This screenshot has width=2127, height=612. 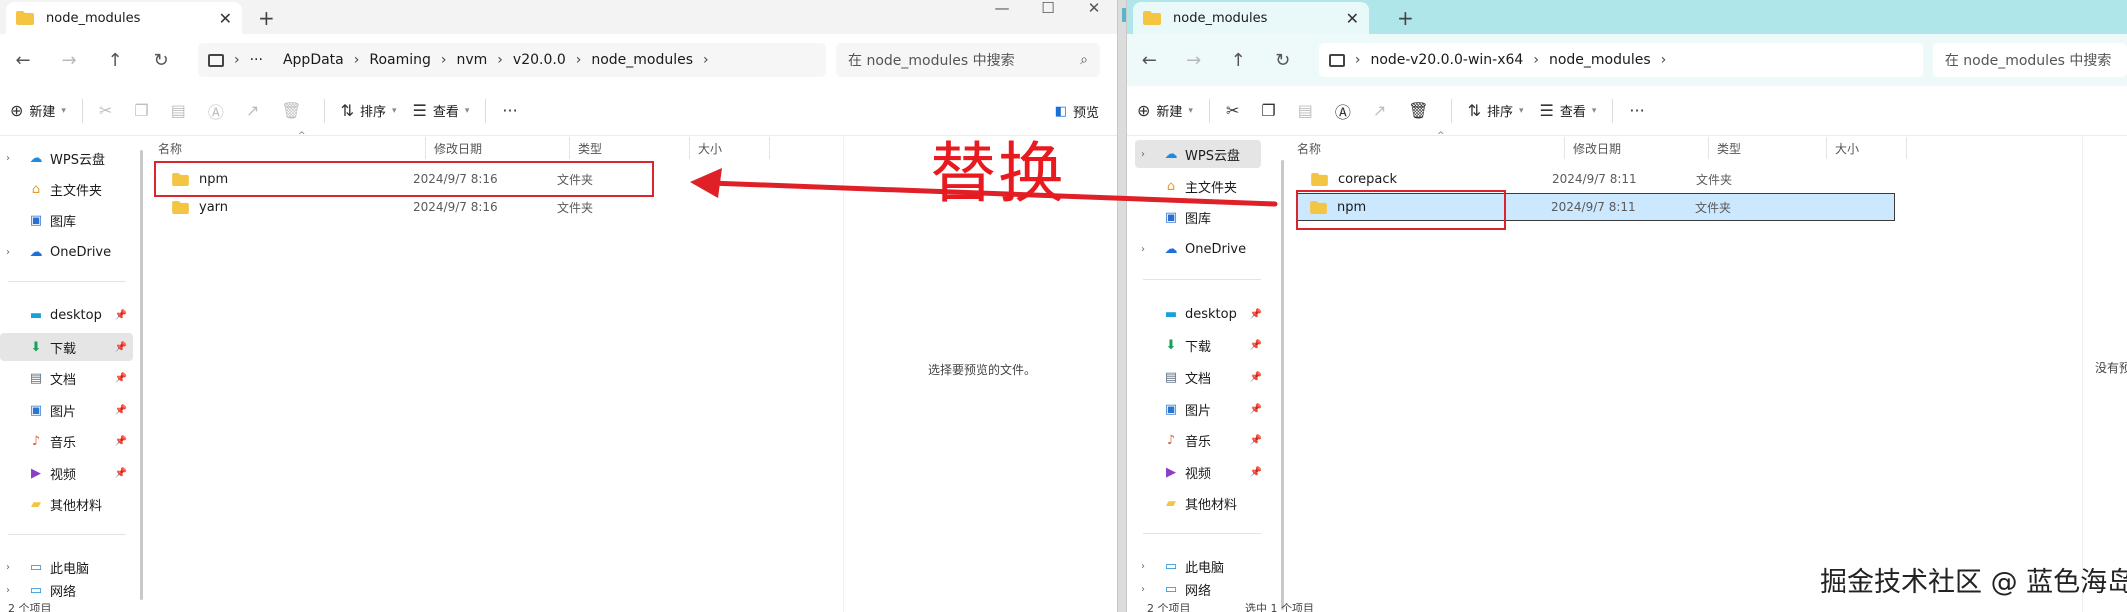 I want to click on breadcrumb-node-win: node-v20.0.0-win-x64, so click(x=1446, y=60).